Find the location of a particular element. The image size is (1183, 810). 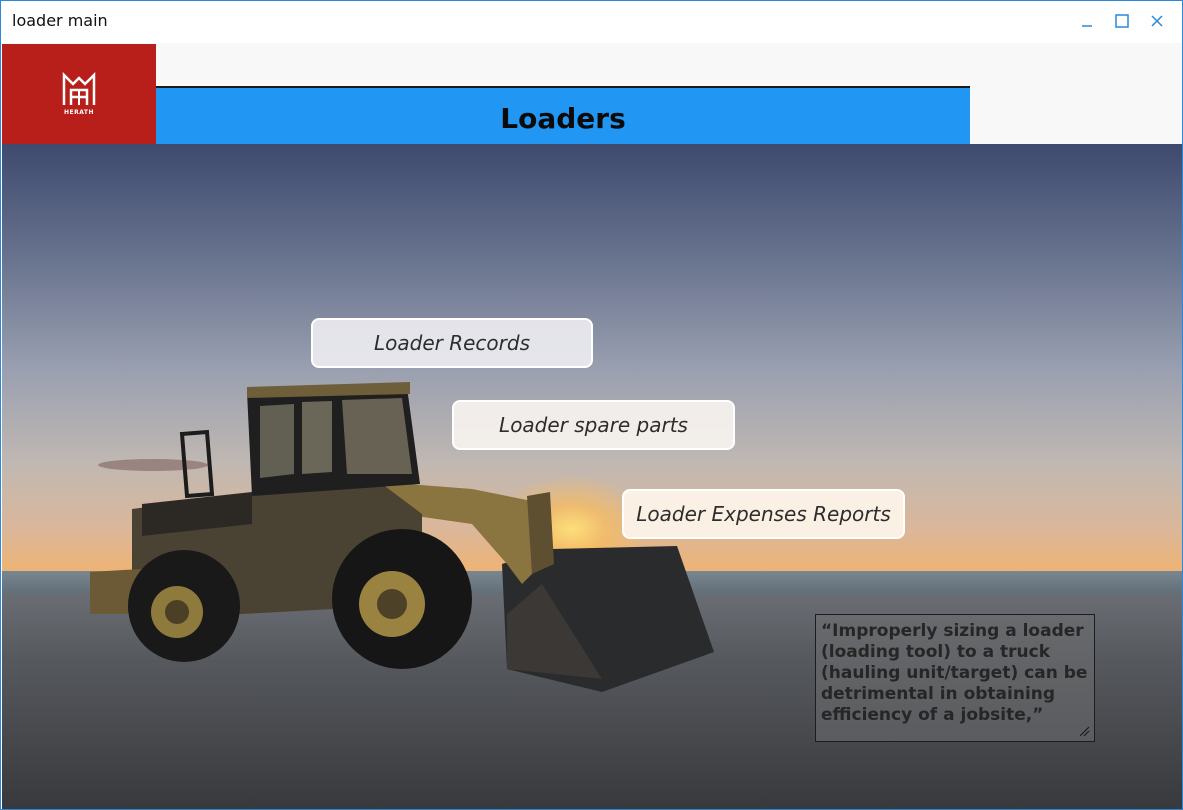

logo-mark-icon is located at coordinates (79, 88).